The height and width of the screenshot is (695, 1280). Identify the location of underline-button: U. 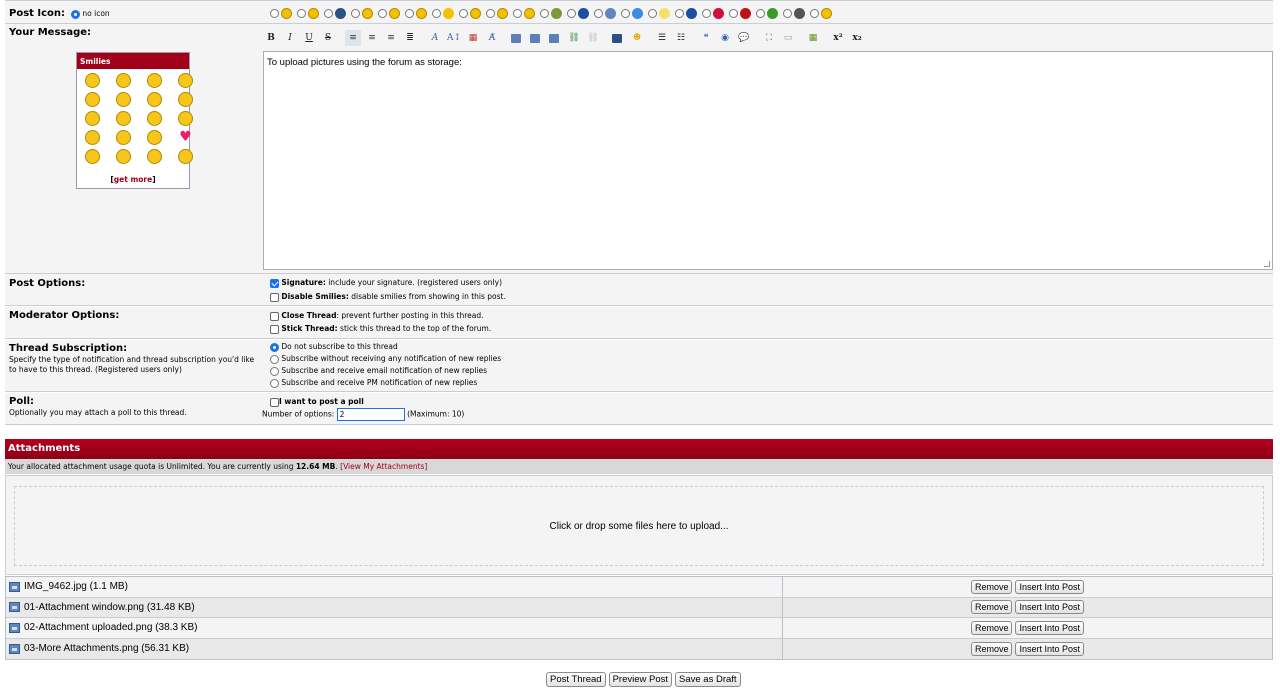
(309, 38).